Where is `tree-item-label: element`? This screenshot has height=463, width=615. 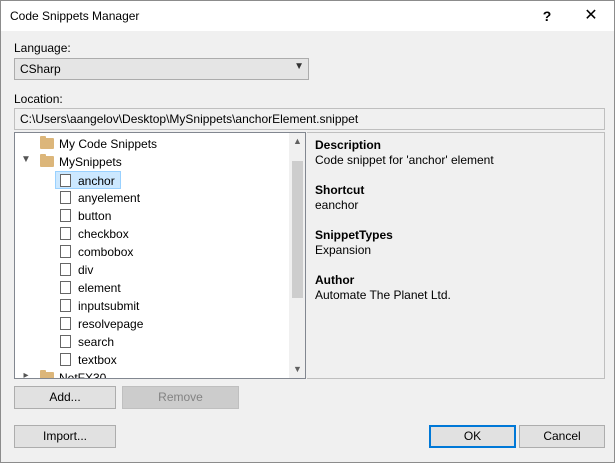
tree-item-label: element is located at coordinates (99, 288).